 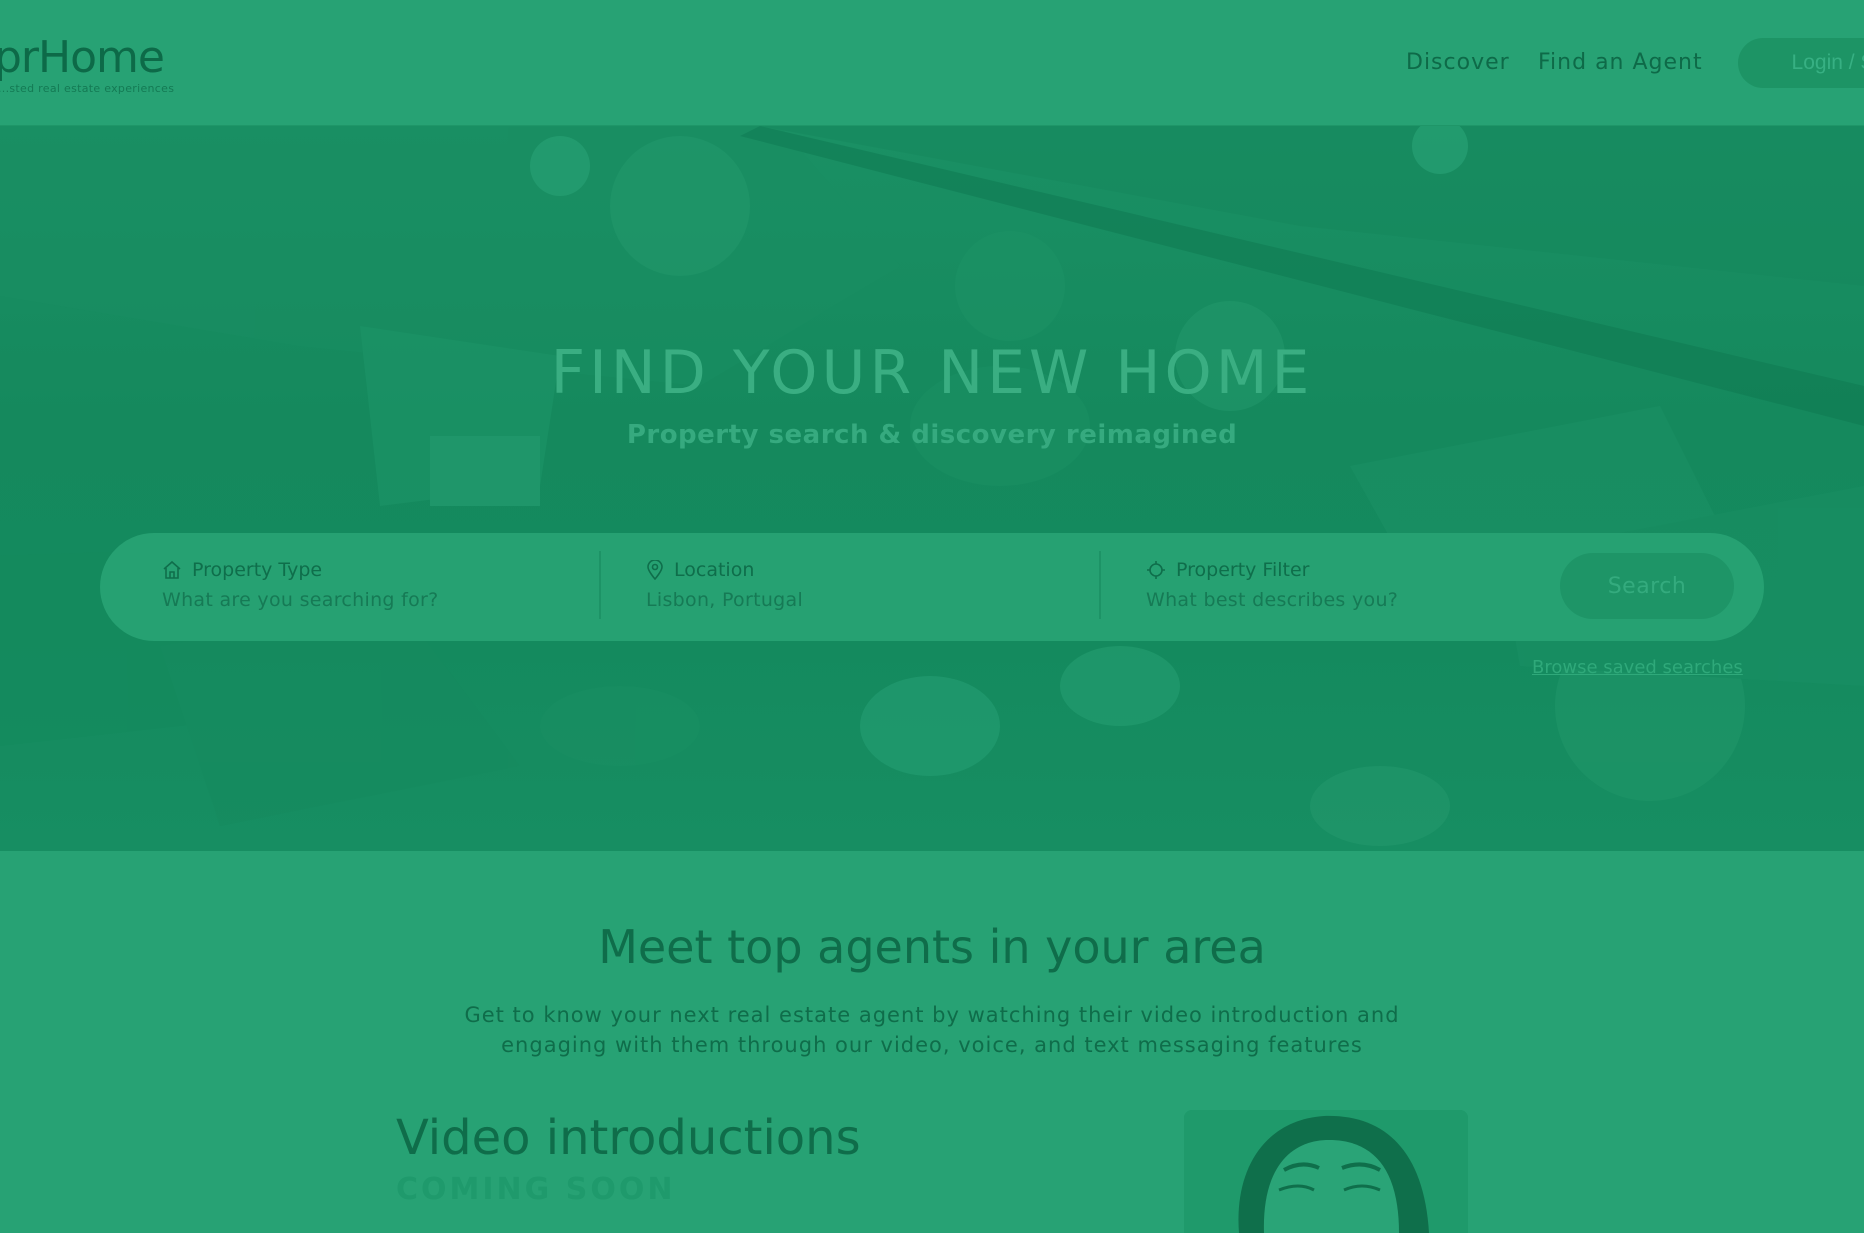 I want to click on nav-discover-link: Discover, so click(x=1458, y=62).